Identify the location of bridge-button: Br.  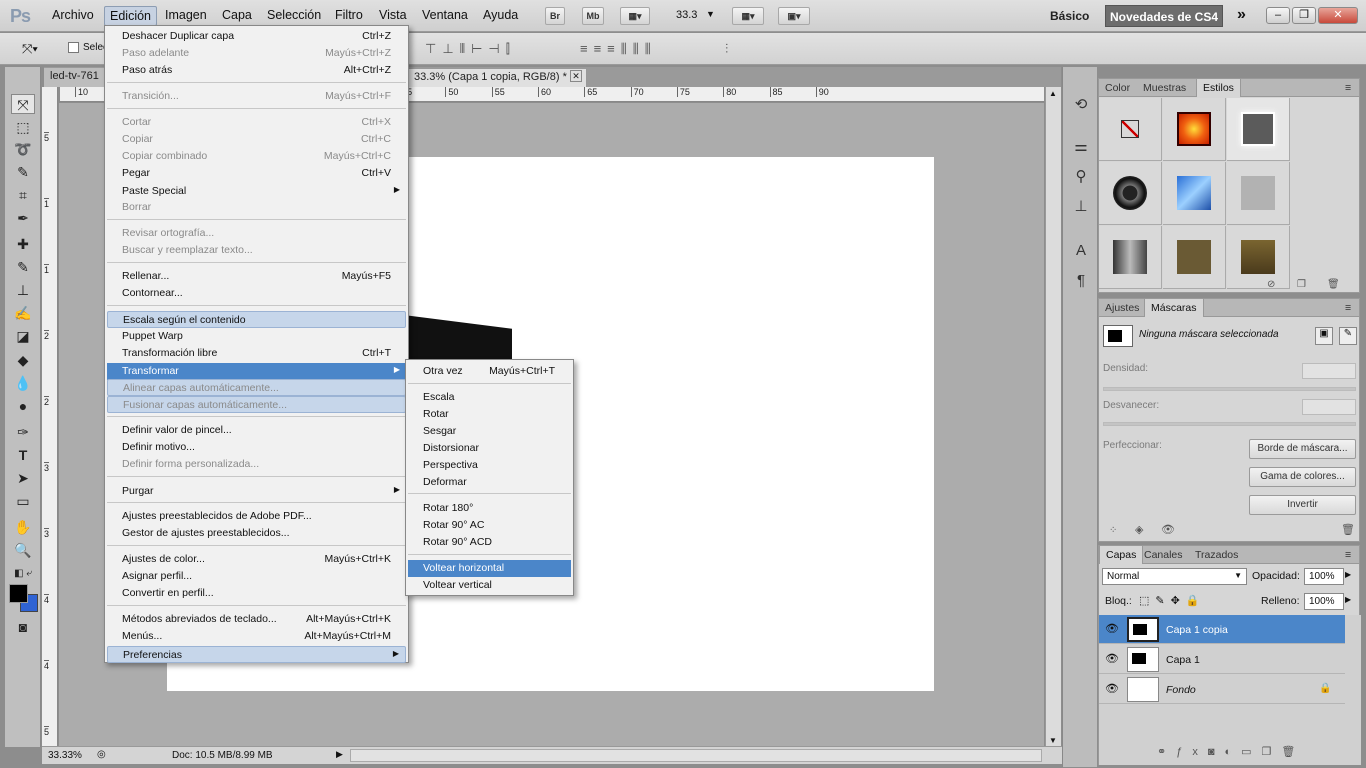
(555, 16).